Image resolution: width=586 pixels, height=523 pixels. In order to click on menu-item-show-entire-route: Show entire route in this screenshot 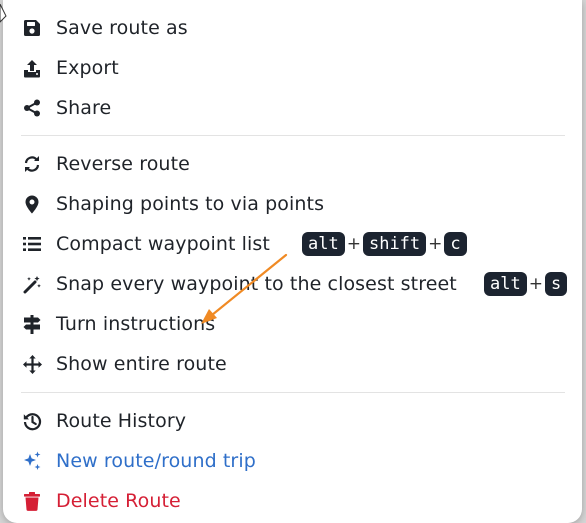, I will do `click(124, 364)`.